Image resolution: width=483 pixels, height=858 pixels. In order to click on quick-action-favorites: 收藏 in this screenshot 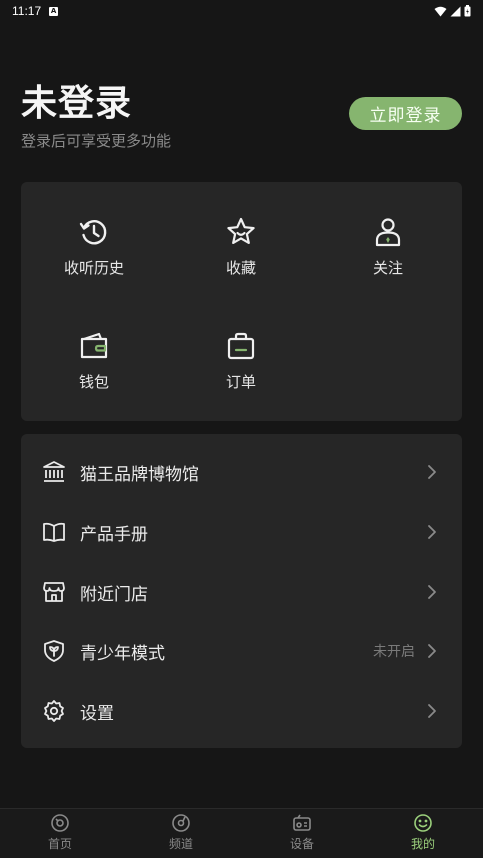, I will do `click(241, 256)`.